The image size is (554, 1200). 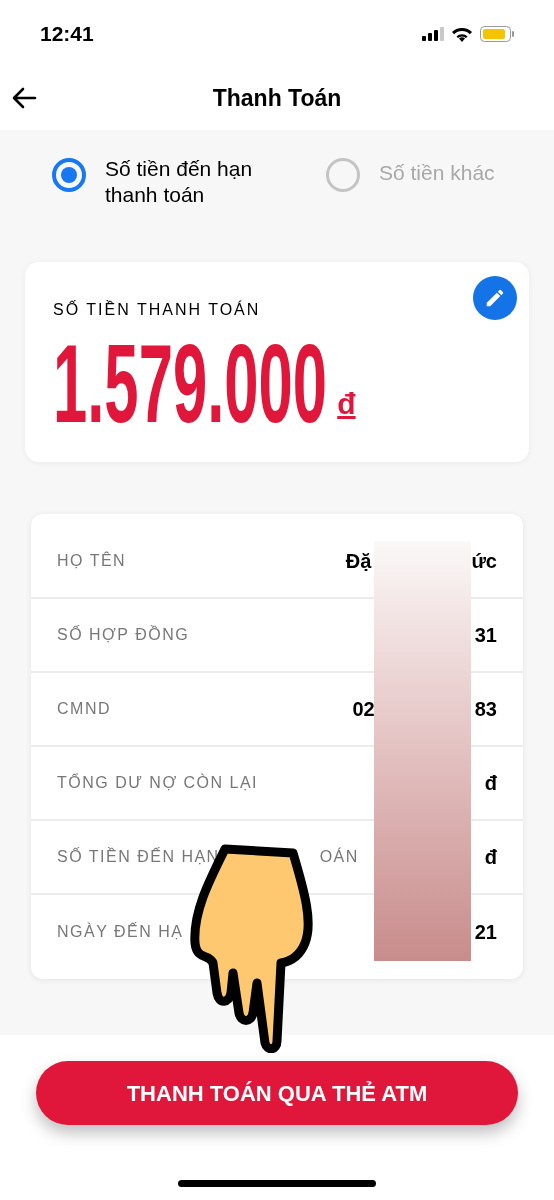 What do you see at coordinates (24, 98) in the screenshot?
I see `back-arrow-icon` at bounding box center [24, 98].